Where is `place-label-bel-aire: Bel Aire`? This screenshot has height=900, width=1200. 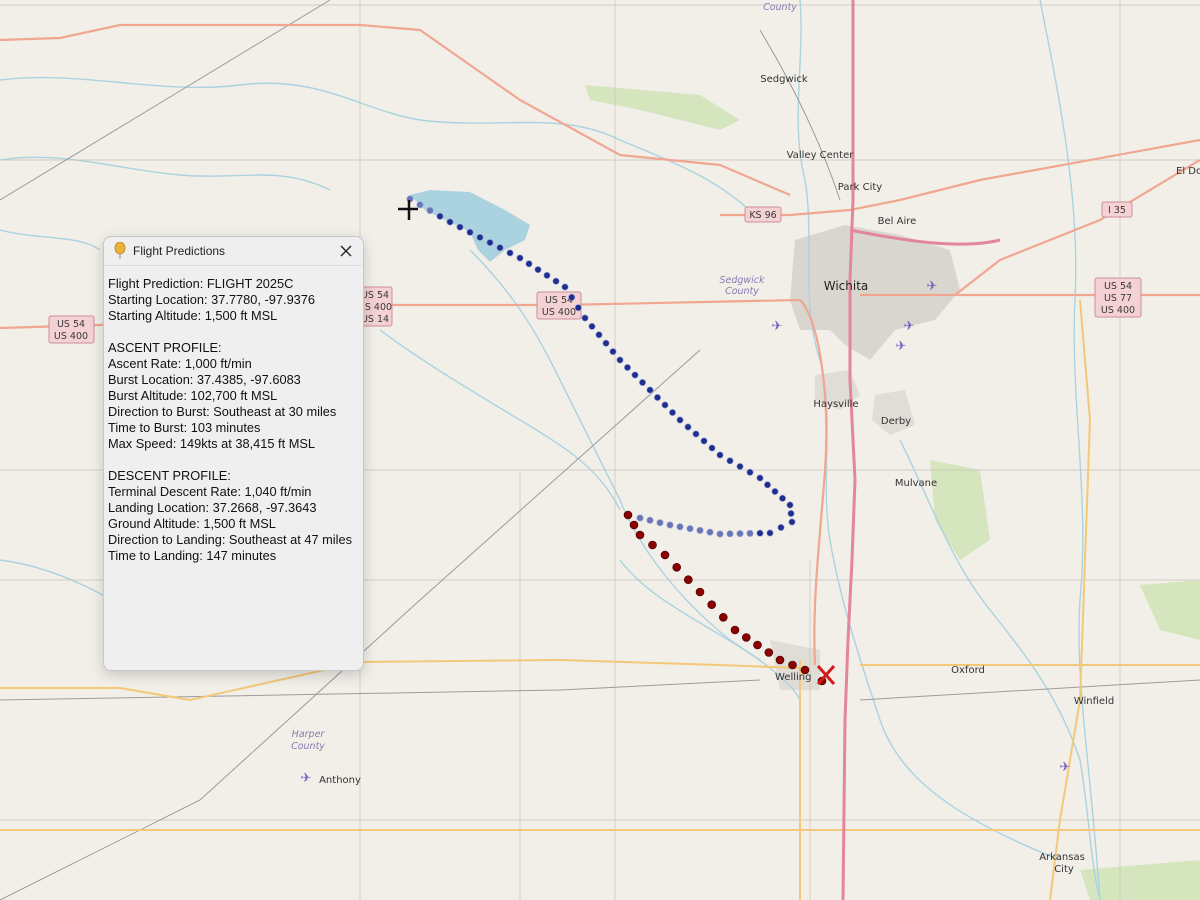 place-label-bel-aire: Bel Aire is located at coordinates (897, 221).